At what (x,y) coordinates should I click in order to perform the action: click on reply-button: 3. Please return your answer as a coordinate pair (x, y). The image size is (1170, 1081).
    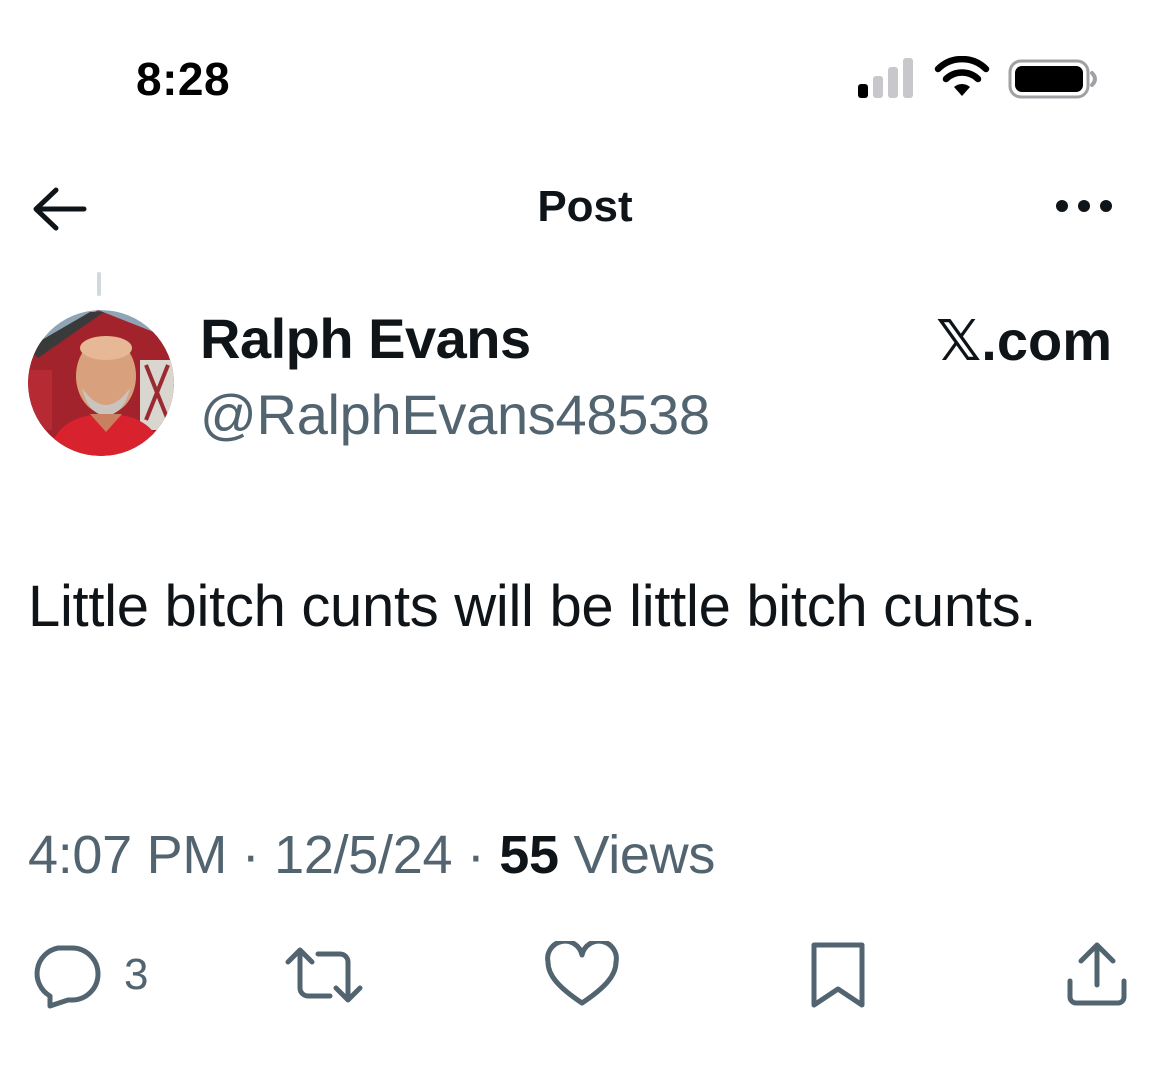
    Looking at the image, I should click on (88, 975).